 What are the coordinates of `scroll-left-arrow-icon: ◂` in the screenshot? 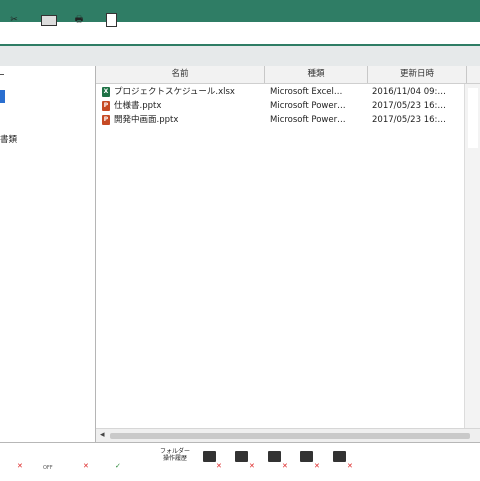 It's located at (102, 435).